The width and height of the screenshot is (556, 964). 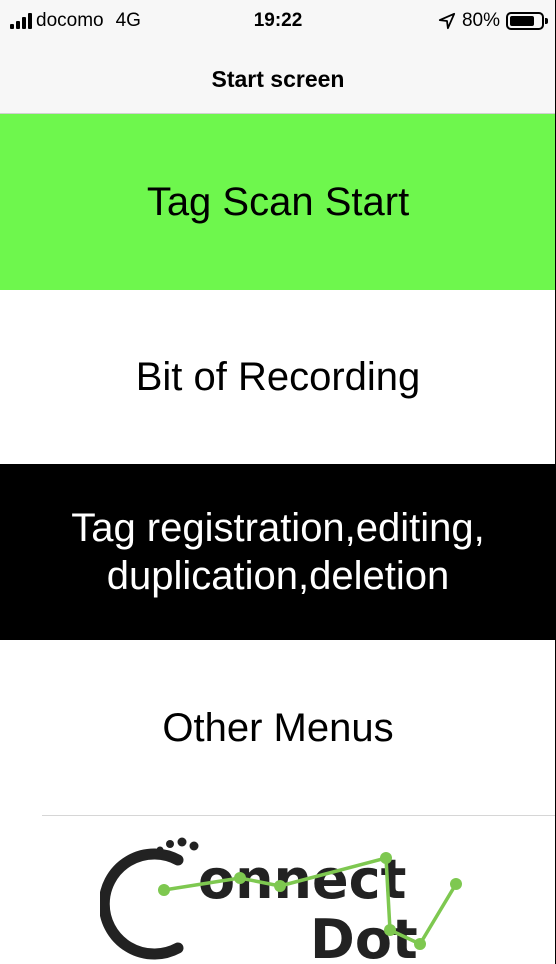 What do you see at coordinates (278, 528) in the screenshot?
I see `tag-registration-line1: Tag registration,editing,` at bounding box center [278, 528].